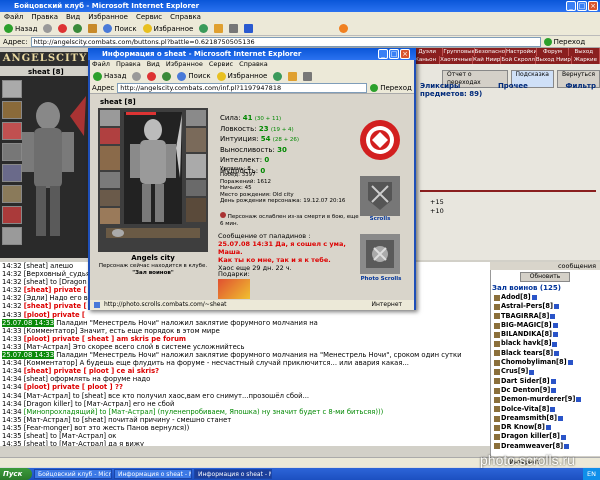  Describe the element at coordinates (73, 17) in the screenshot. I see `menu-view: Вид` at that location.